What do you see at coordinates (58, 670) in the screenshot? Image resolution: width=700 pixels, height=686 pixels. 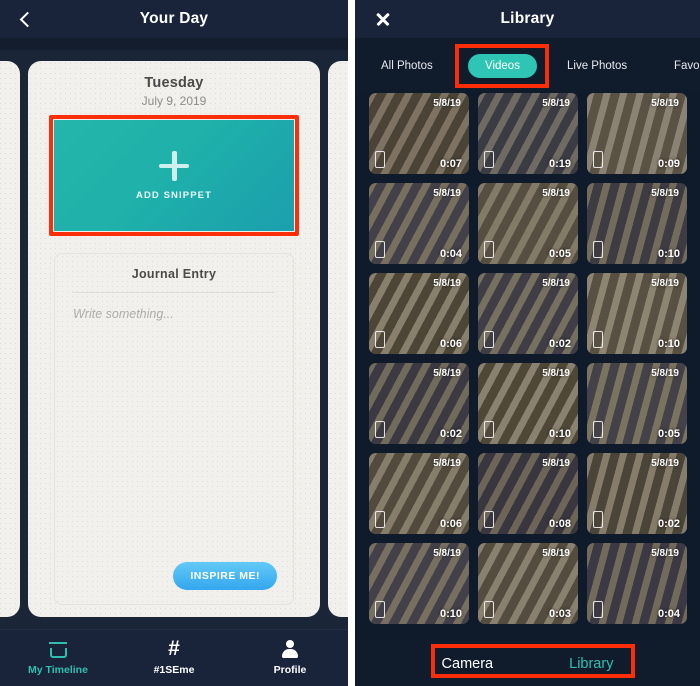 I see `tab-my-timeline-label: My Timeline` at bounding box center [58, 670].